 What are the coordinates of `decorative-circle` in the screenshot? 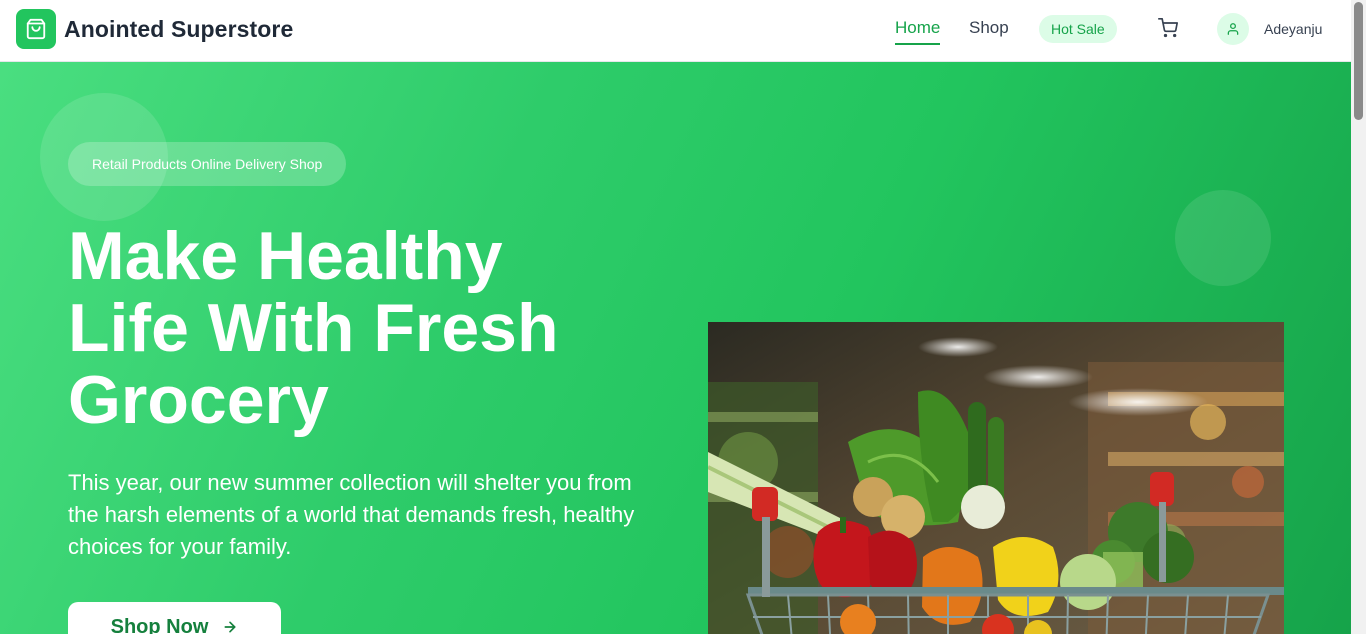 It's located at (1223, 238).